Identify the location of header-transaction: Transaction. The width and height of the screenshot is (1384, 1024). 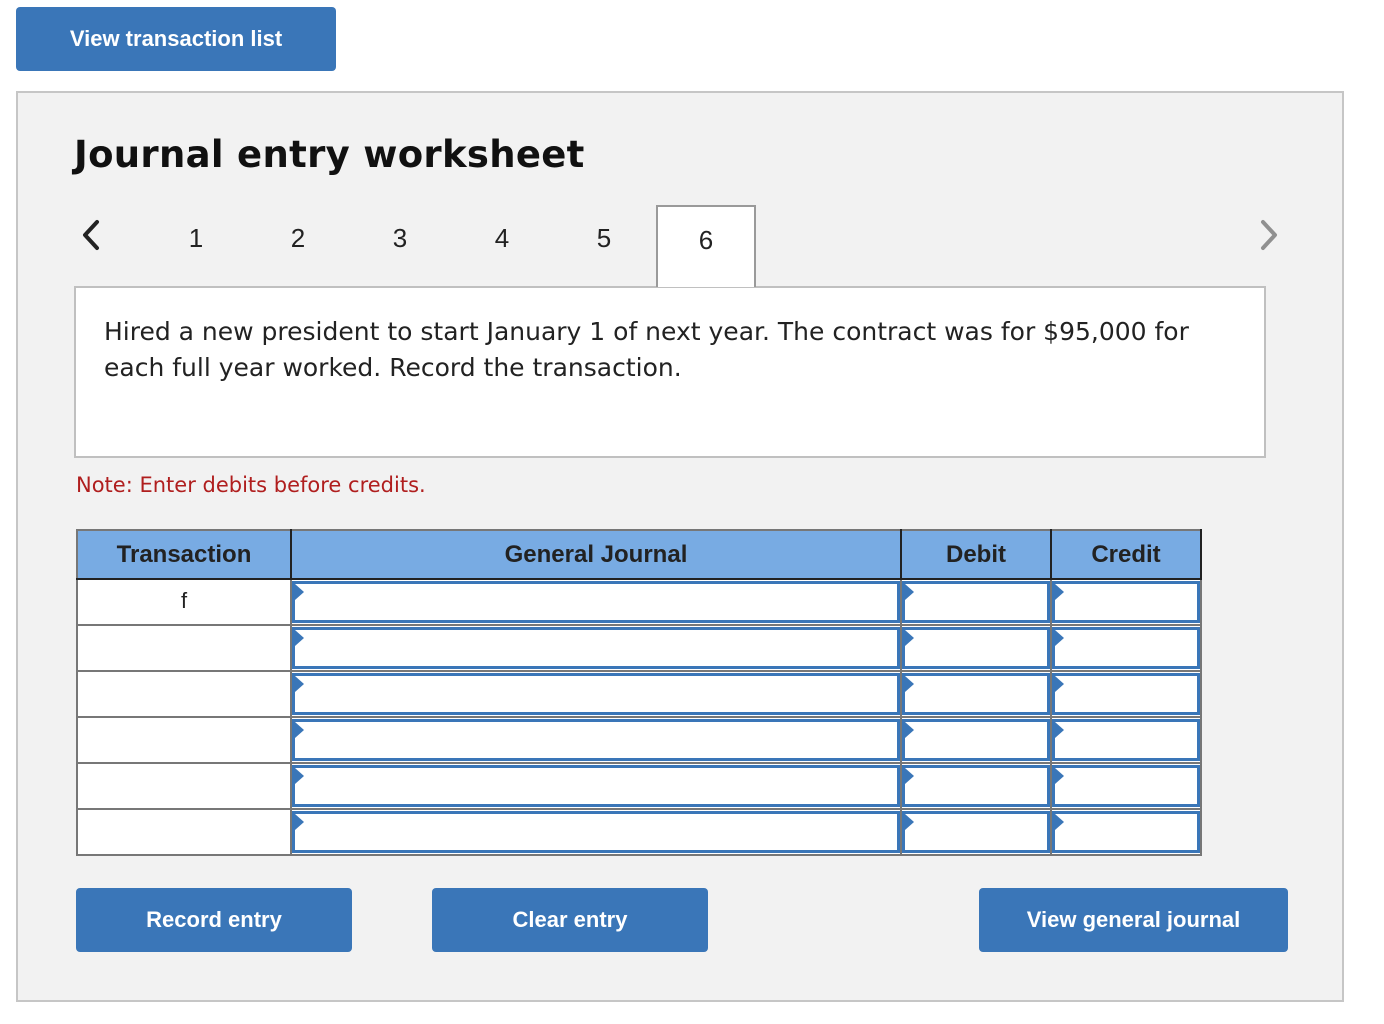
(184, 554).